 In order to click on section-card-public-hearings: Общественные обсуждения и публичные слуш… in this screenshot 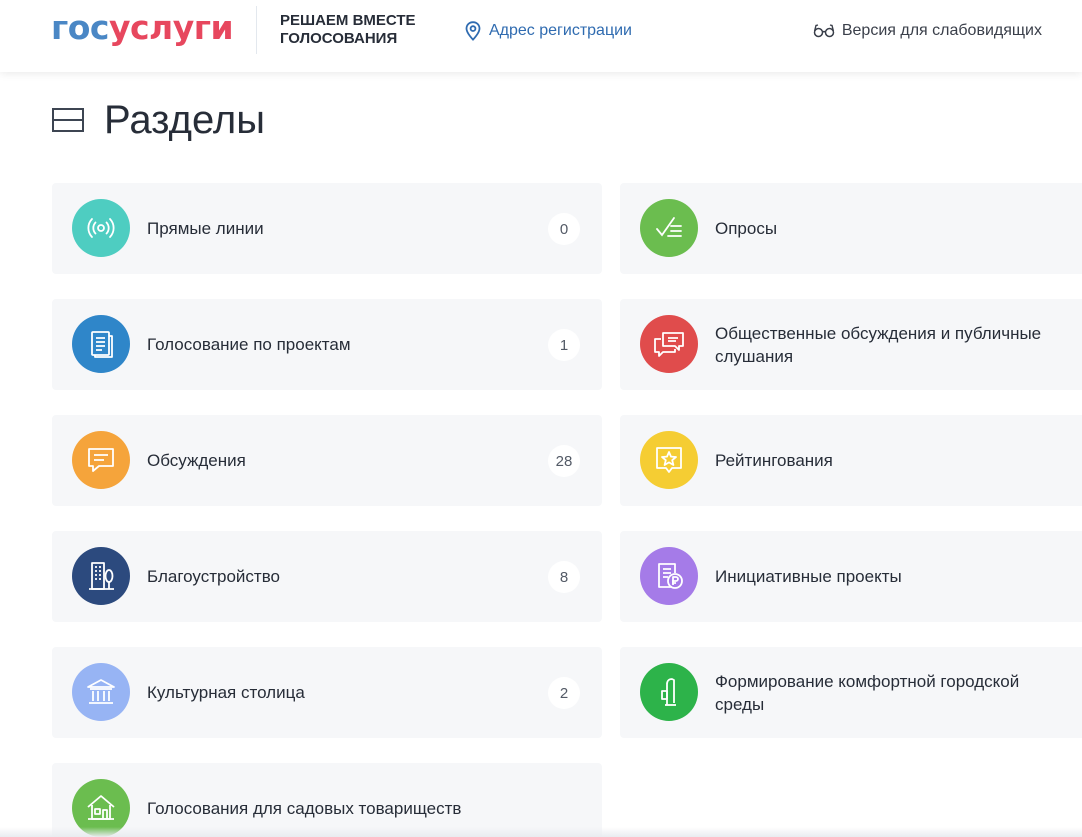, I will do `click(851, 344)`.